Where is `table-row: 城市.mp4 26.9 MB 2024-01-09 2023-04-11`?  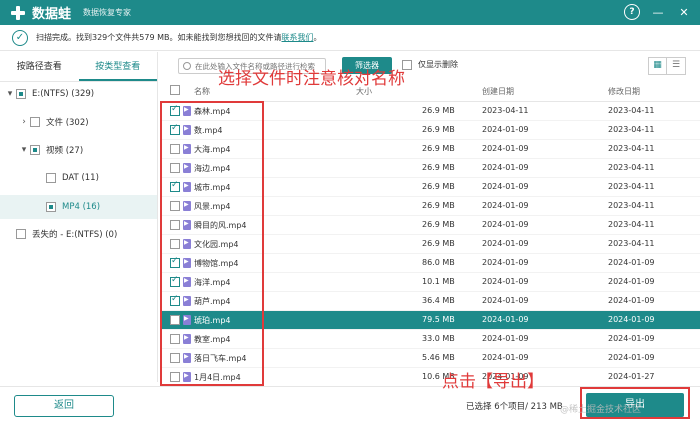
table-row: 城市.mp4 26.9 MB 2024-01-09 2023-04-11 is located at coordinates (430, 187).